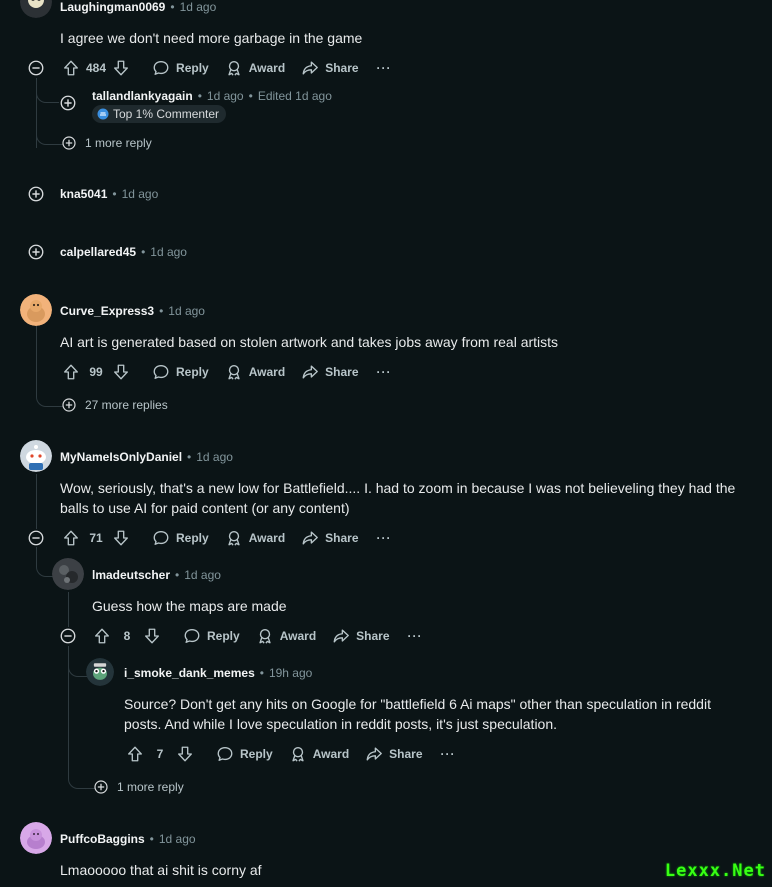  Describe the element at coordinates (715, 871) in the screenshot. I see `watermark: Lexxx.Net` at that location.